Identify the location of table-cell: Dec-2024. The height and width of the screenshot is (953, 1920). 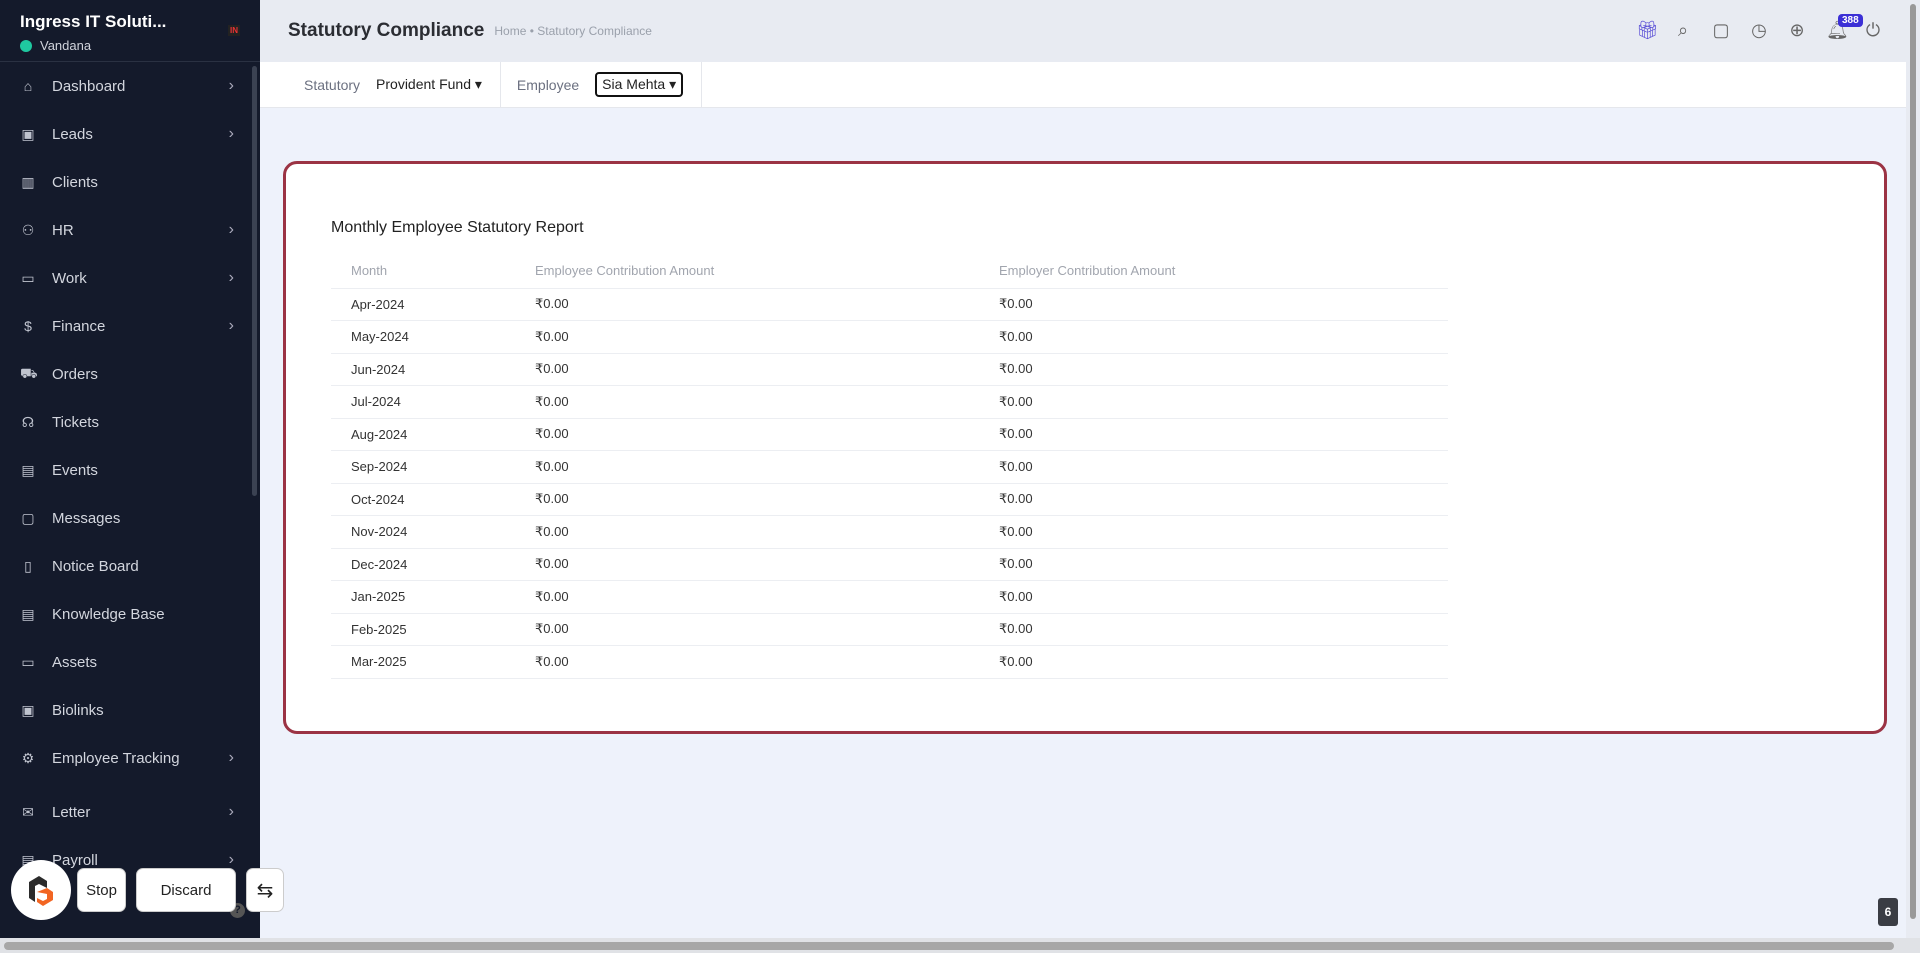
(423, 564).